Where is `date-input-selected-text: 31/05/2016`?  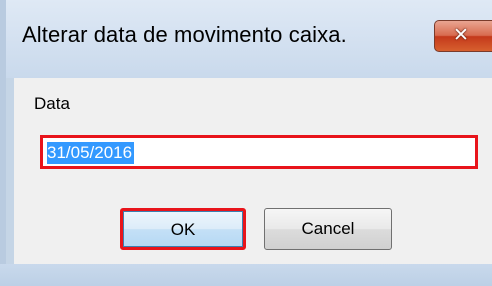 date-input-selected-text: 31/05/2016 is located at coordinates (91, 153).